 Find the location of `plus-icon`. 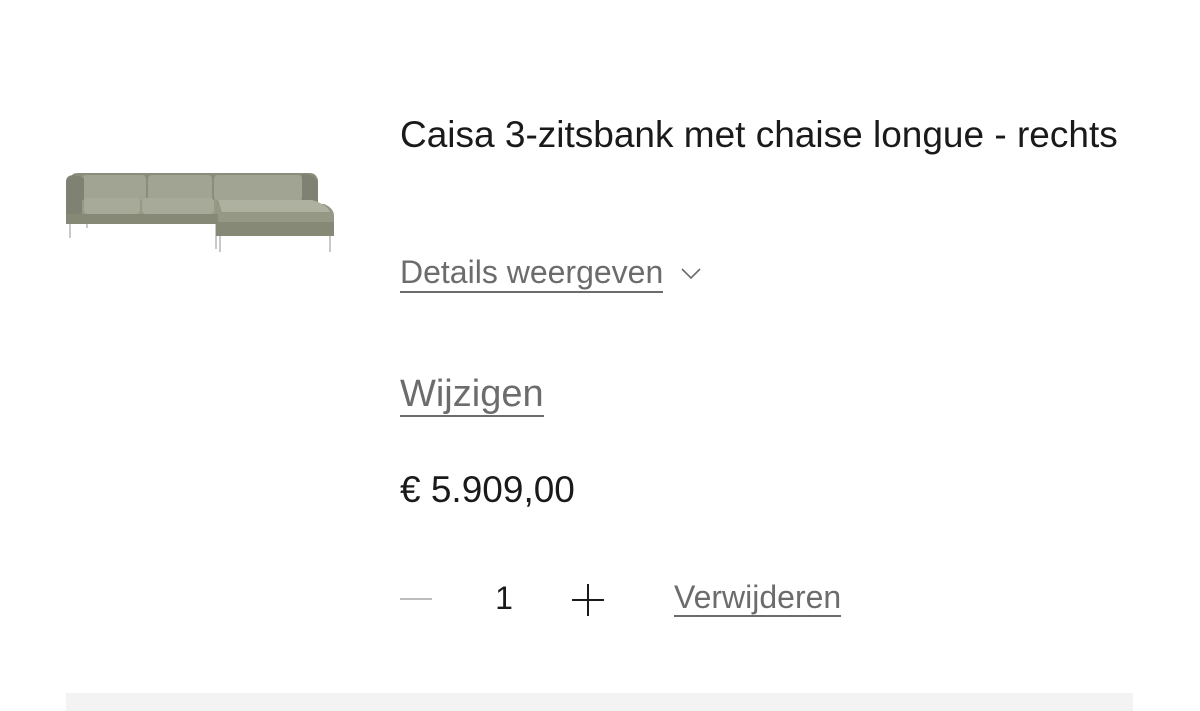

plus-icon is located at coordinates (588, 600).